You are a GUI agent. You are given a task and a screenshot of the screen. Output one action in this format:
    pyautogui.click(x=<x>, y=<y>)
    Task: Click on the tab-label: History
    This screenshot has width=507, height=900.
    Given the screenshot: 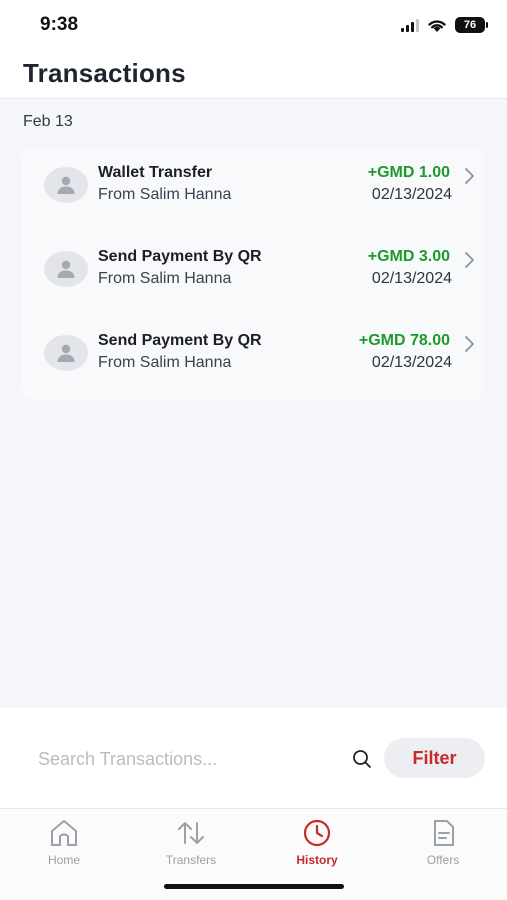 What is the action you would take?
    pyautogui.click(x=317, y=860)
    